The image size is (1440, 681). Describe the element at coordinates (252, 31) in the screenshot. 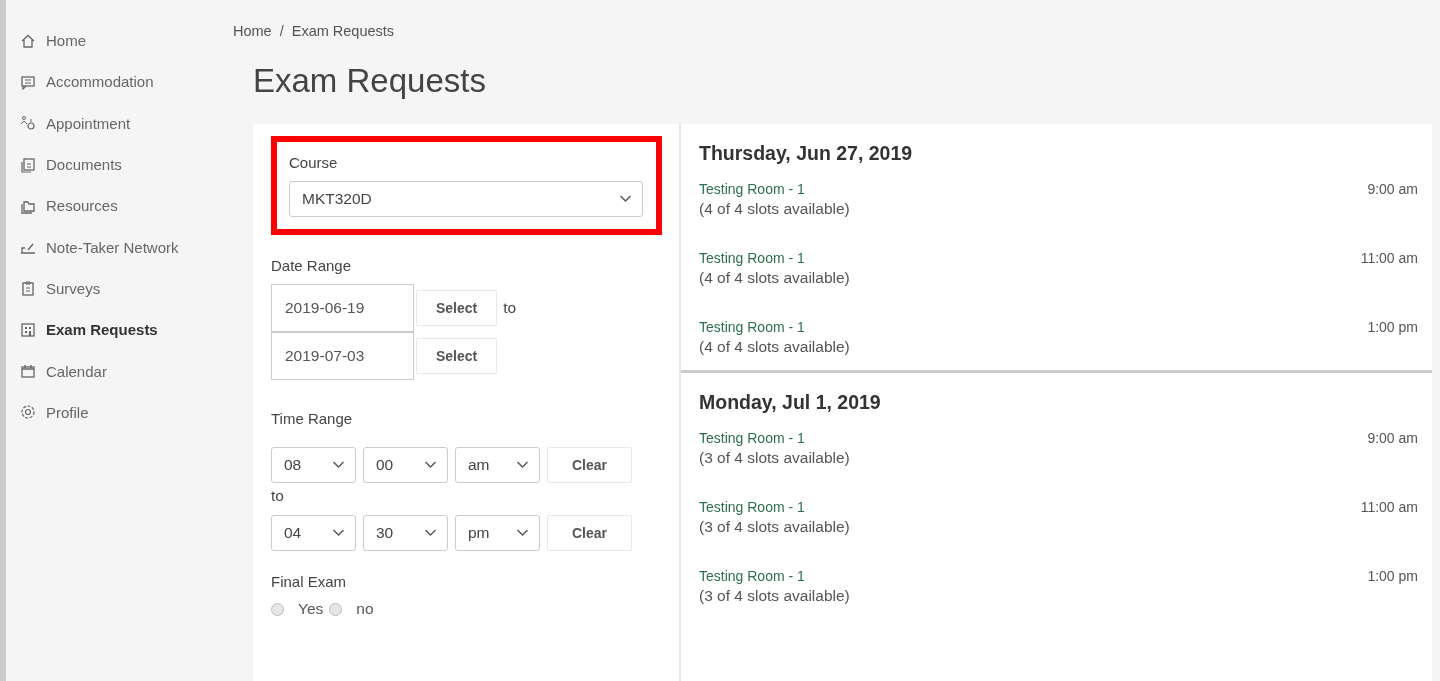

I see `breadcrumb-link: Home` at that location.